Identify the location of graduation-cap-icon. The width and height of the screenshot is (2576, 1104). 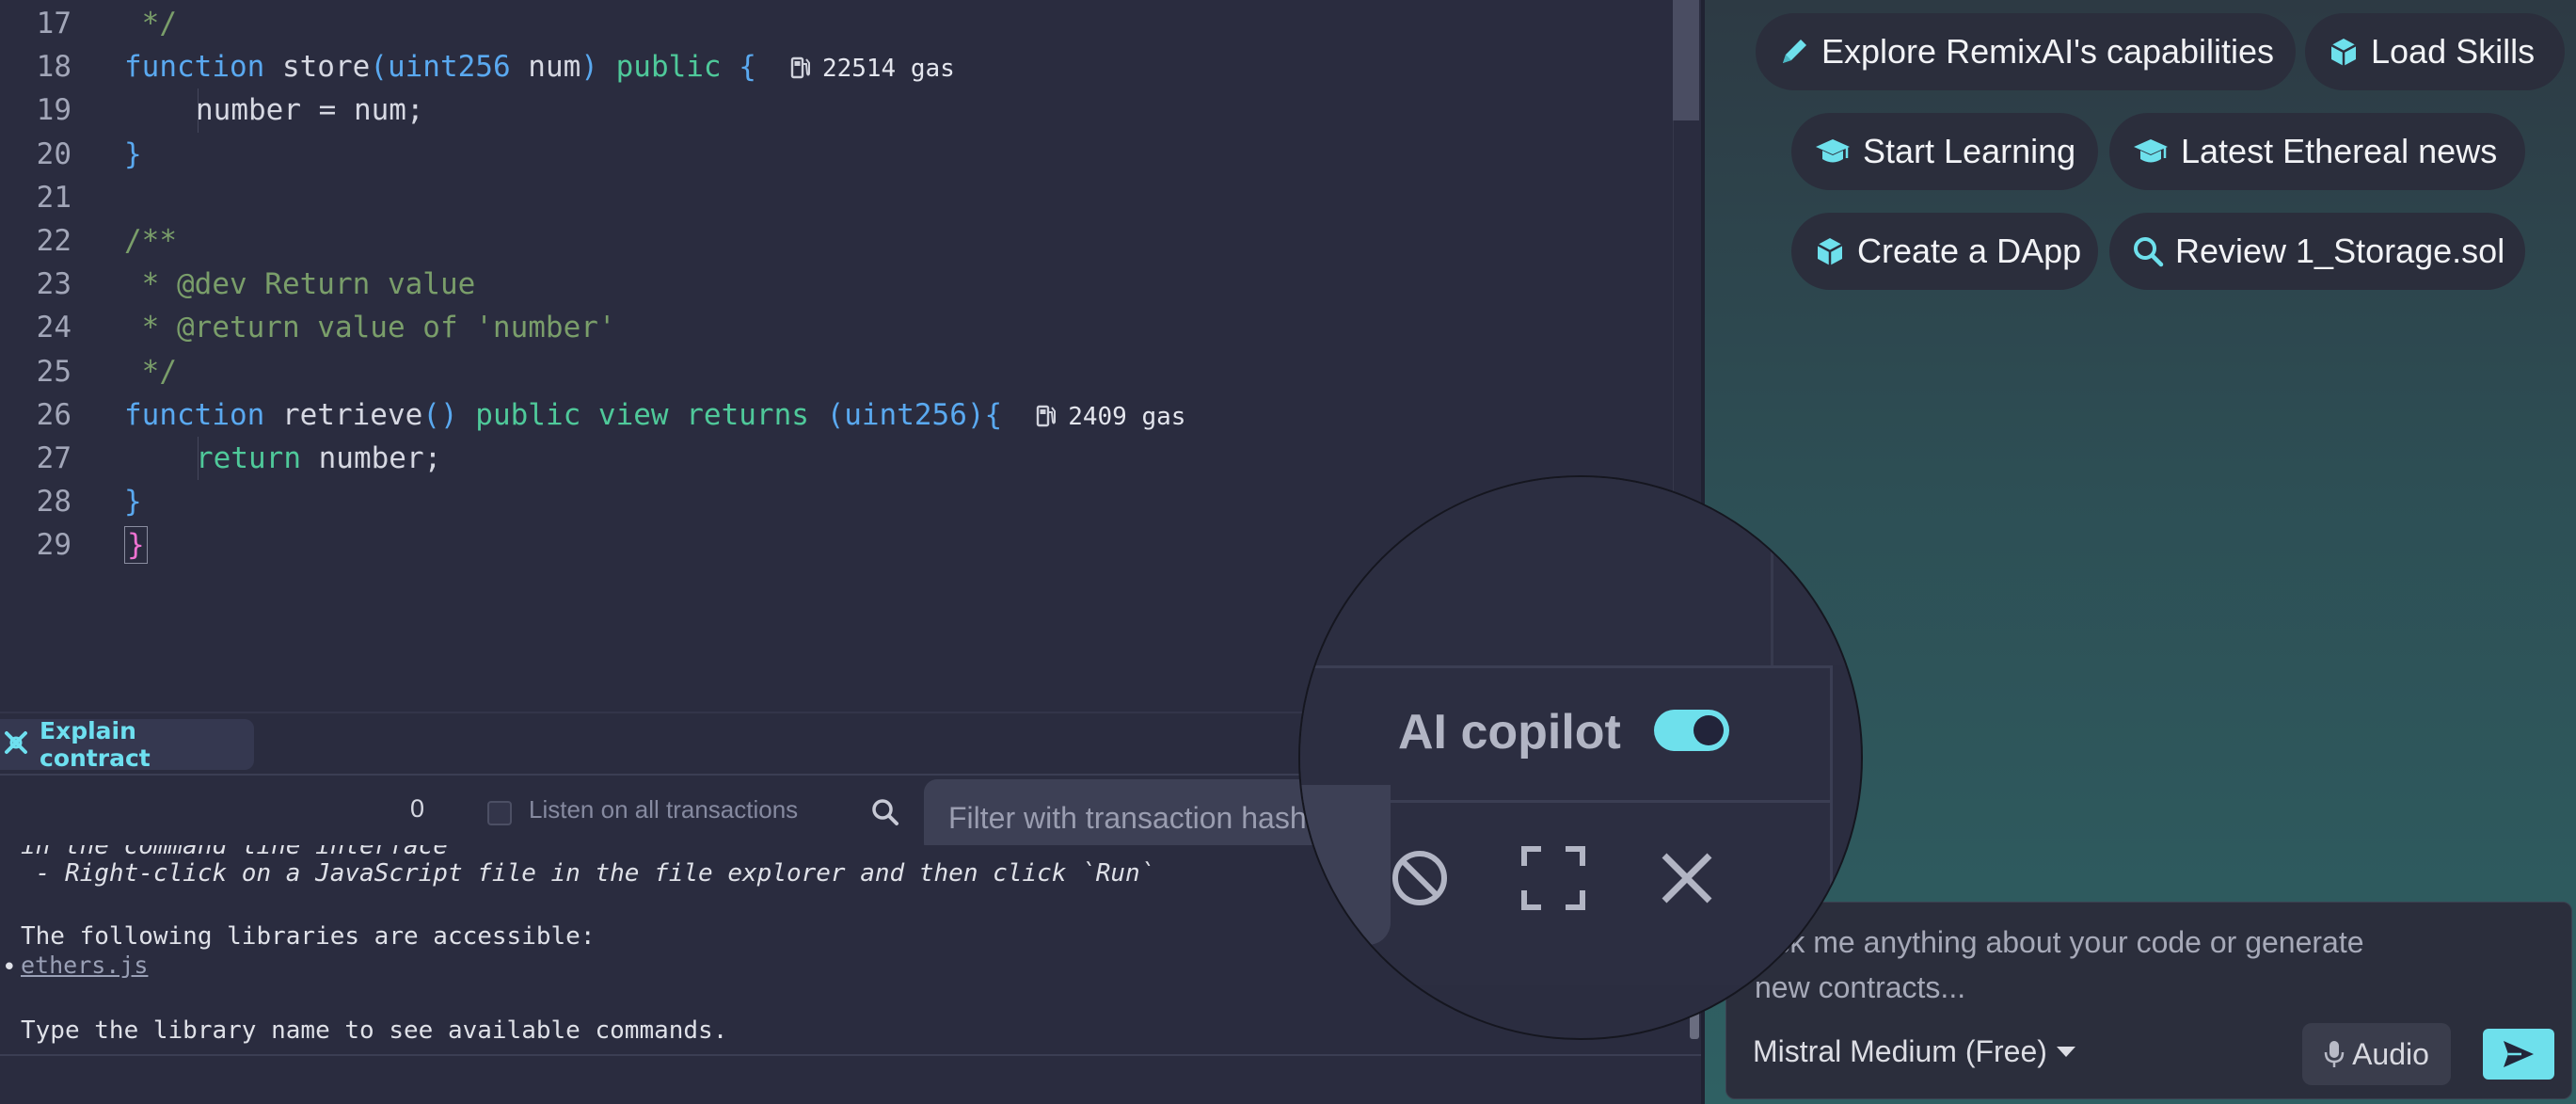
(1833, 151).